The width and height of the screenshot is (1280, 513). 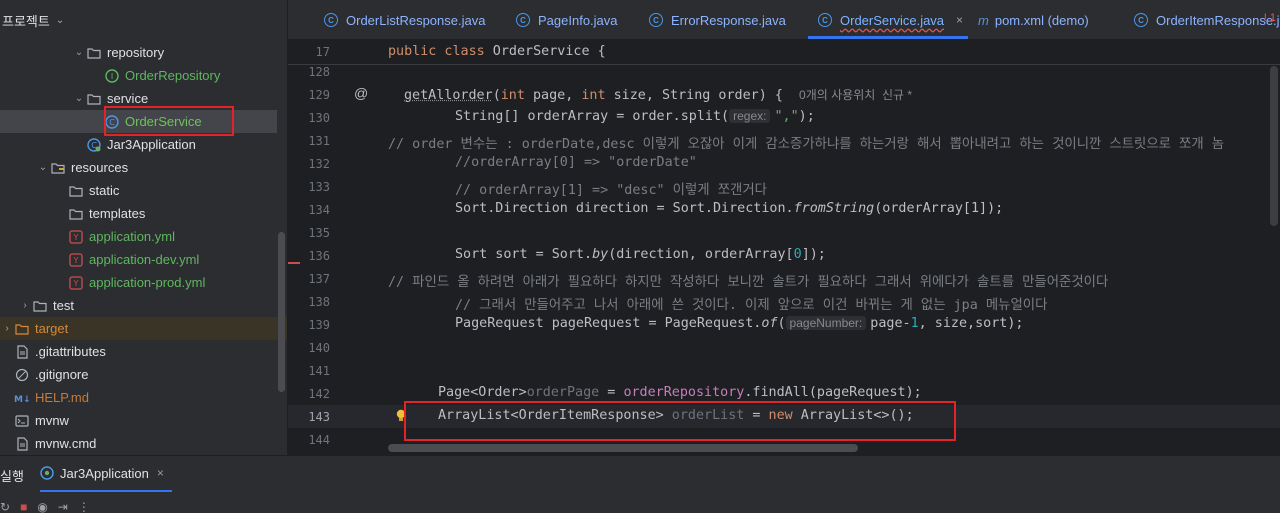 I want to click on project-header: 프로젝트 ⌄, so click(x=143, y=20).